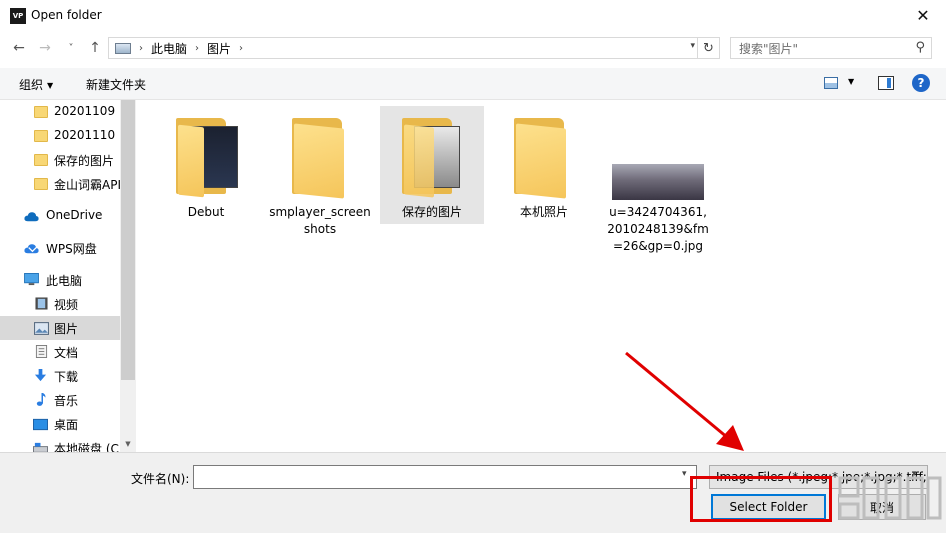 The image size is (946, 533). Describe the element at coordinates (50, 85) in the screenshot. I see `chevron-down-icon: ▼` at that location.